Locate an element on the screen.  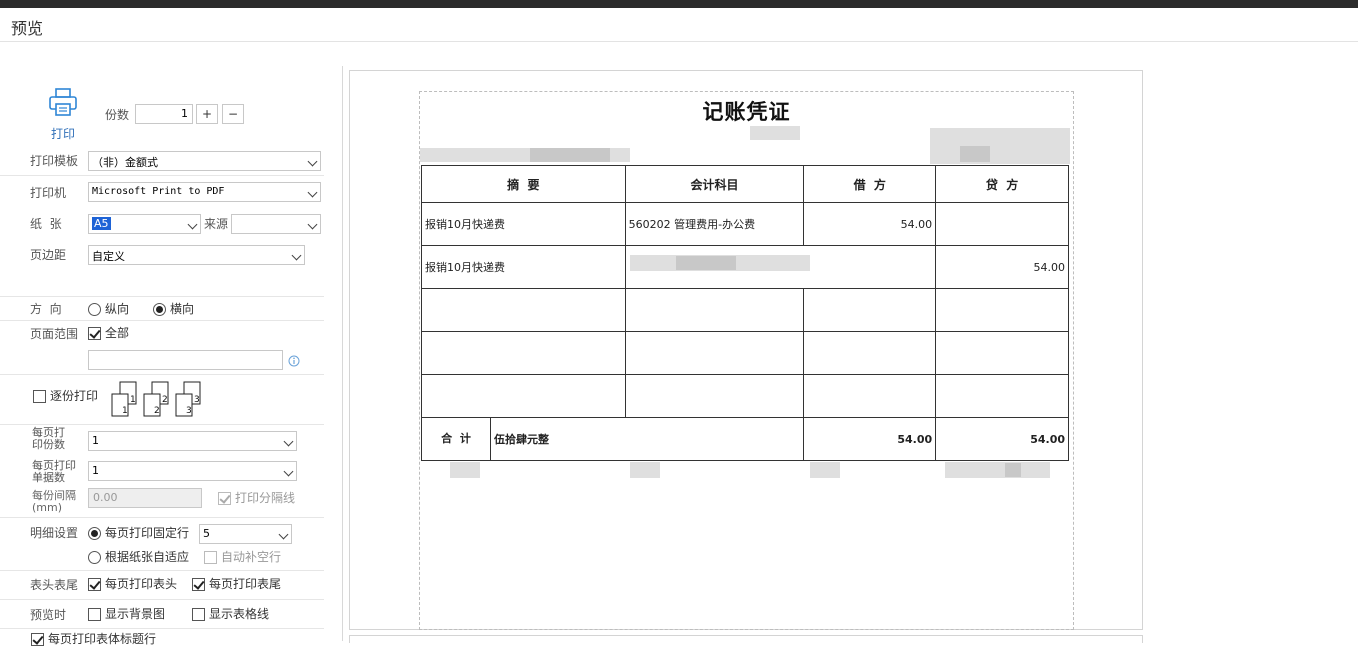
portrait-label: 纵向 is located at coordinates (117, 309).